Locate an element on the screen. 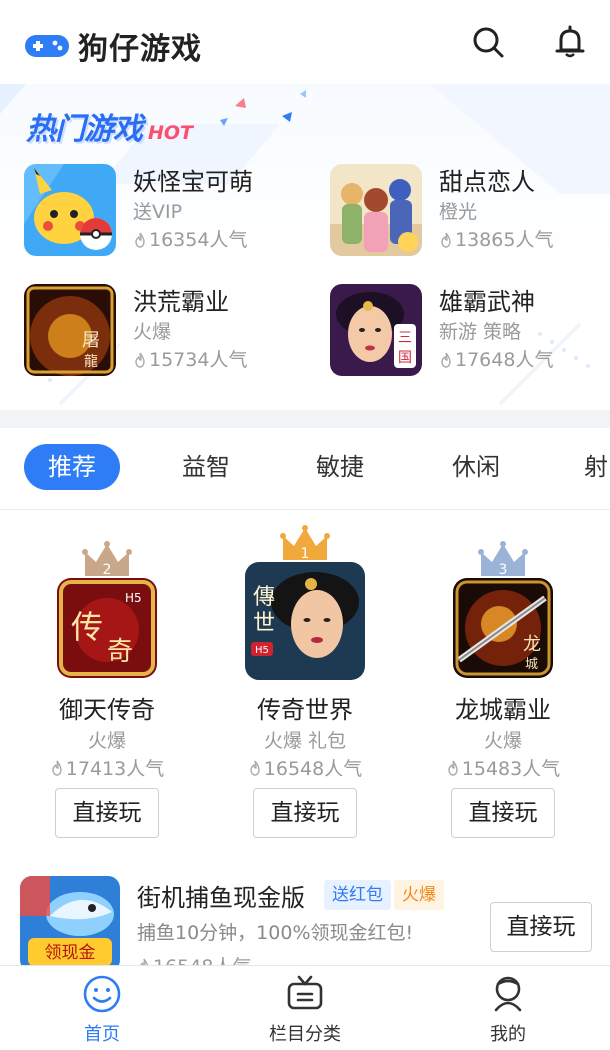 This screenshot has width=610, height=1050. hot-game-item: 三 国 雄霸武神 新游 策略 17648人气 is located at coordinates (470, 332).